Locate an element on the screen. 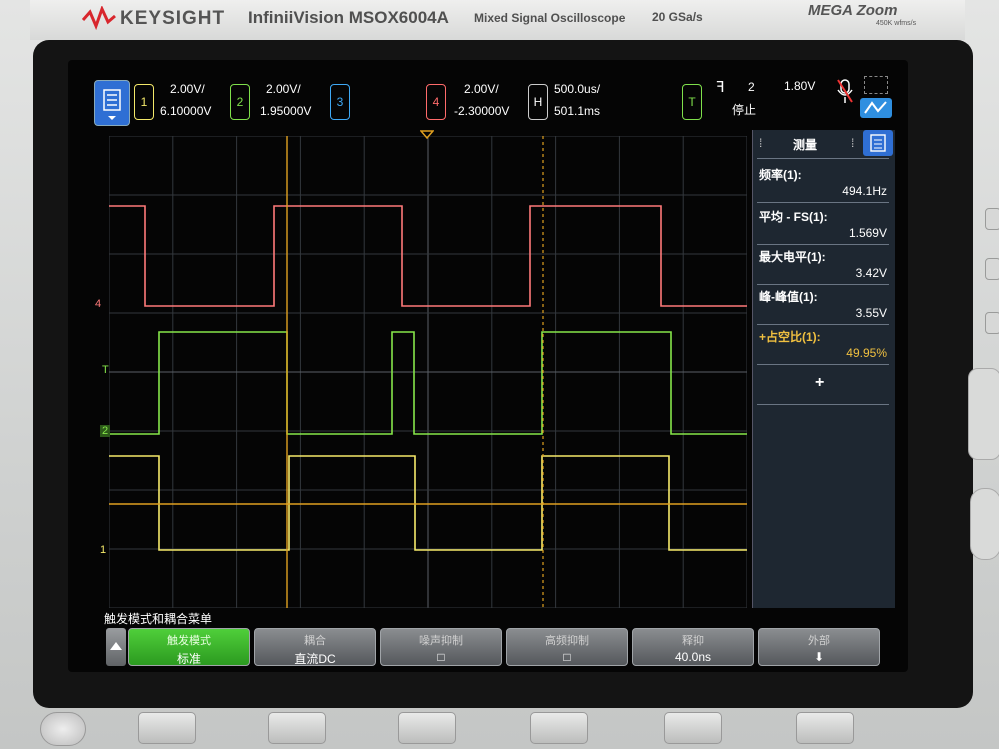 The image size is (999, 749). softkey-coupling: 耦合 直流DC is located at coordinates (315, 647).